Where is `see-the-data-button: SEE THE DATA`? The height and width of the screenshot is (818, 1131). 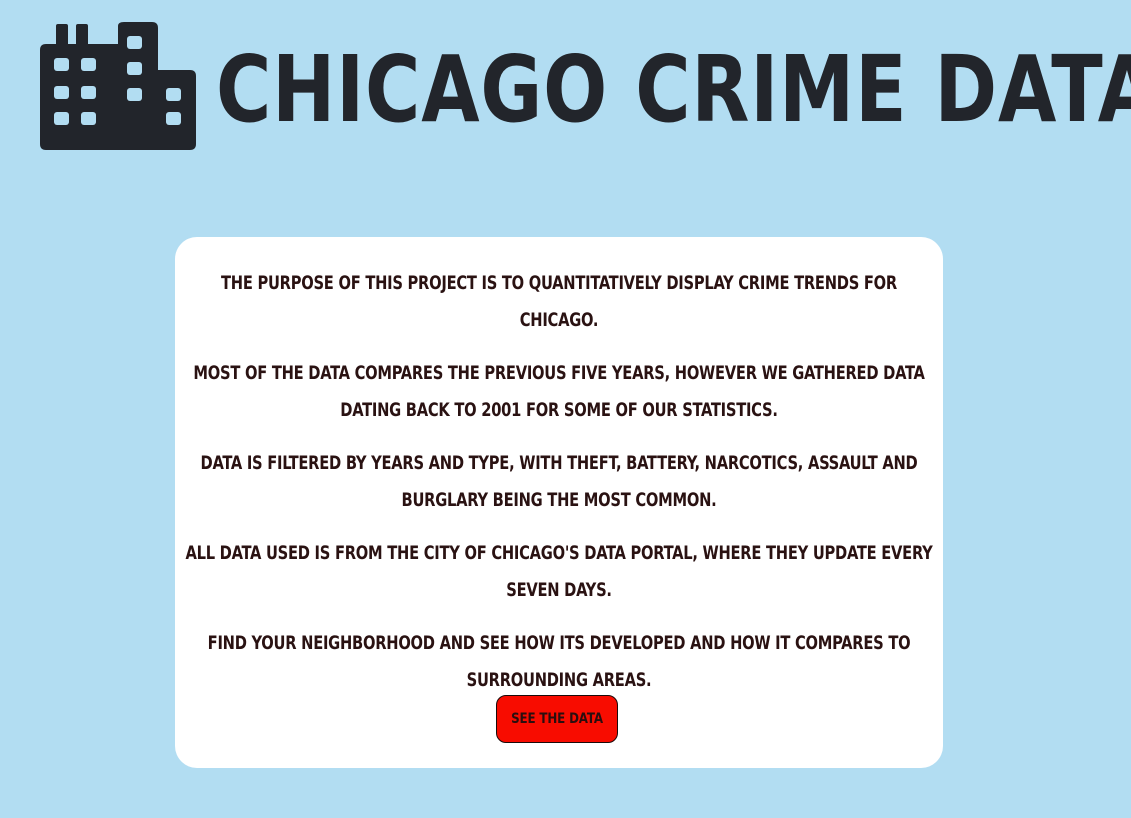 see-the-data-button: SEE THE DATA is located at coordinates (557, 719).